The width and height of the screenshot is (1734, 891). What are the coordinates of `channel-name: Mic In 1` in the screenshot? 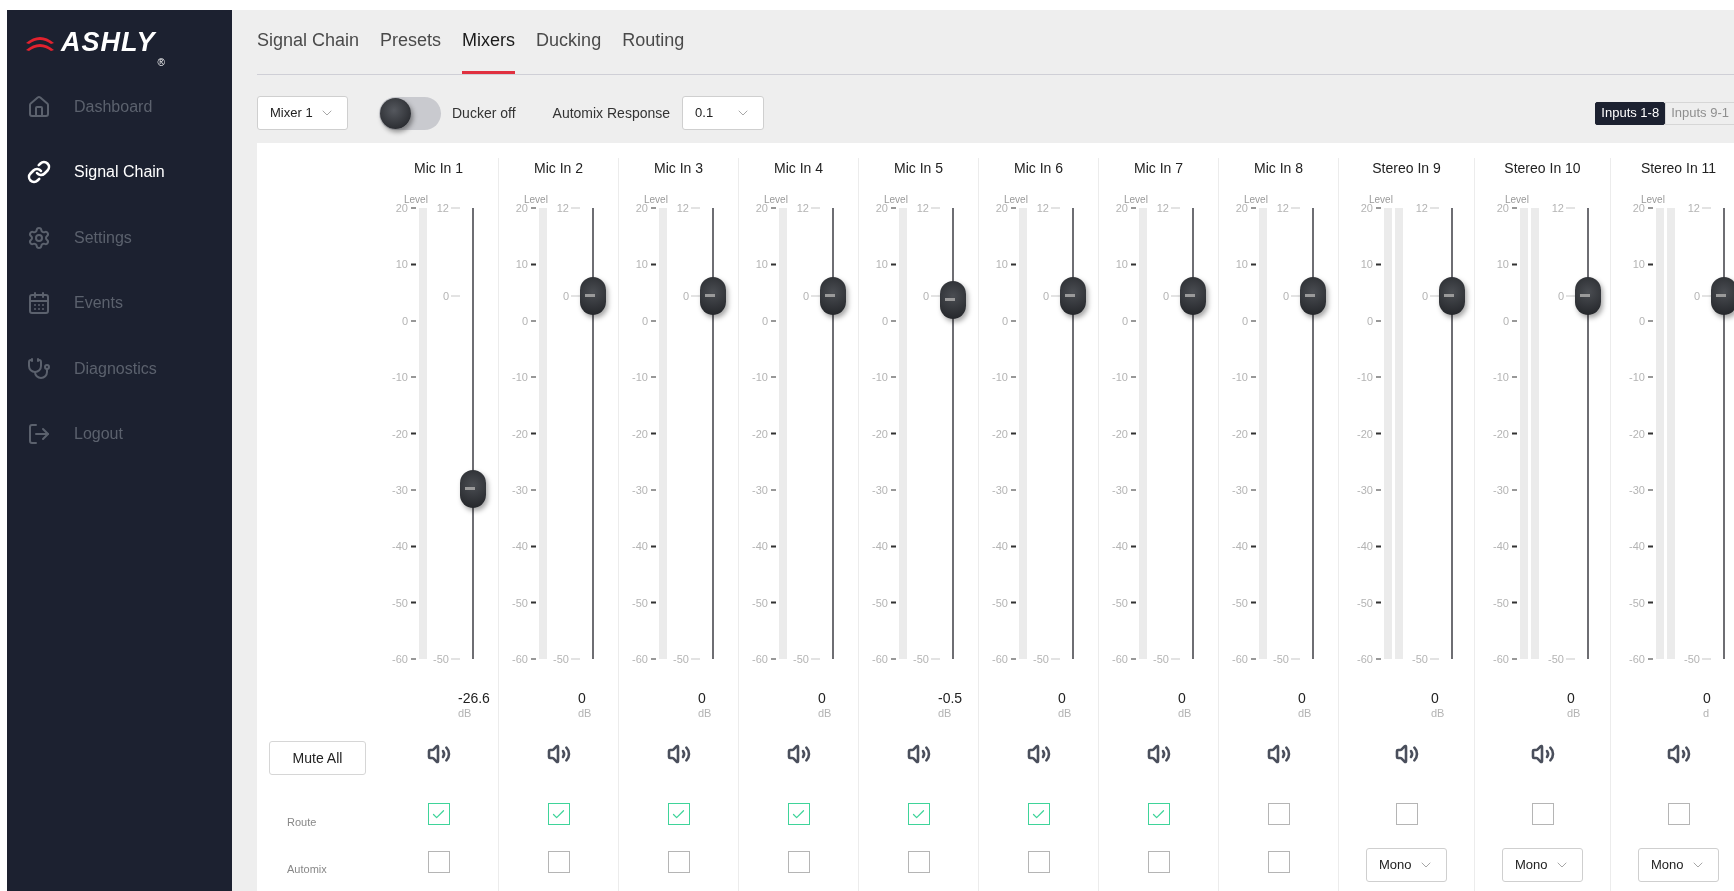 It's located at (438, 168).